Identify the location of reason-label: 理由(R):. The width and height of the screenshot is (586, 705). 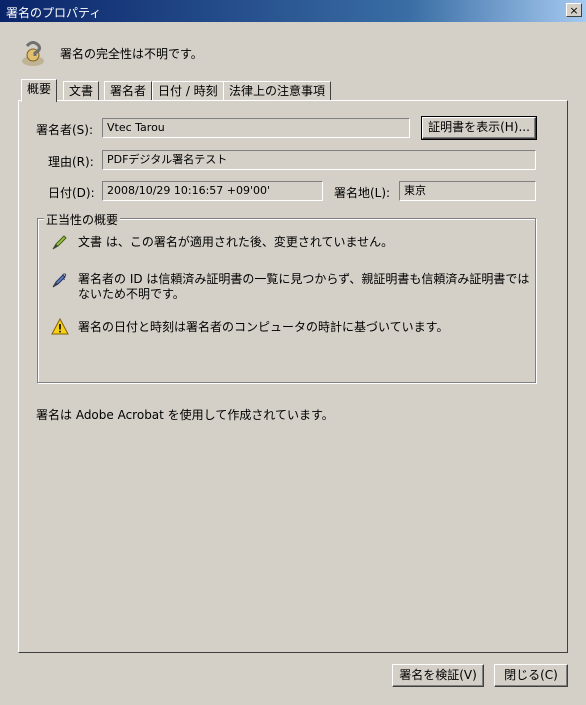
(71, 162).